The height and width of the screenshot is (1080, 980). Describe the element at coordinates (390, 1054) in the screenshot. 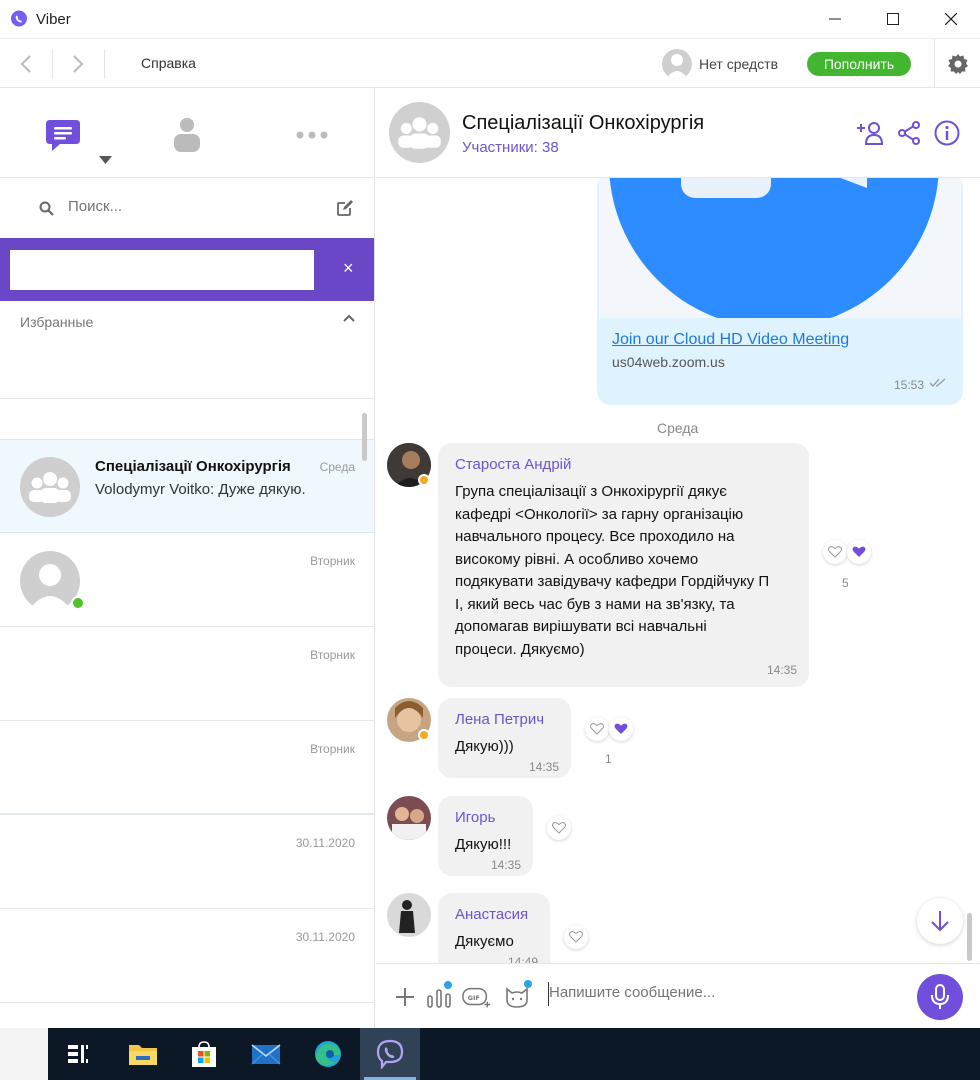

I see `viber-taskbar-button` at that location.